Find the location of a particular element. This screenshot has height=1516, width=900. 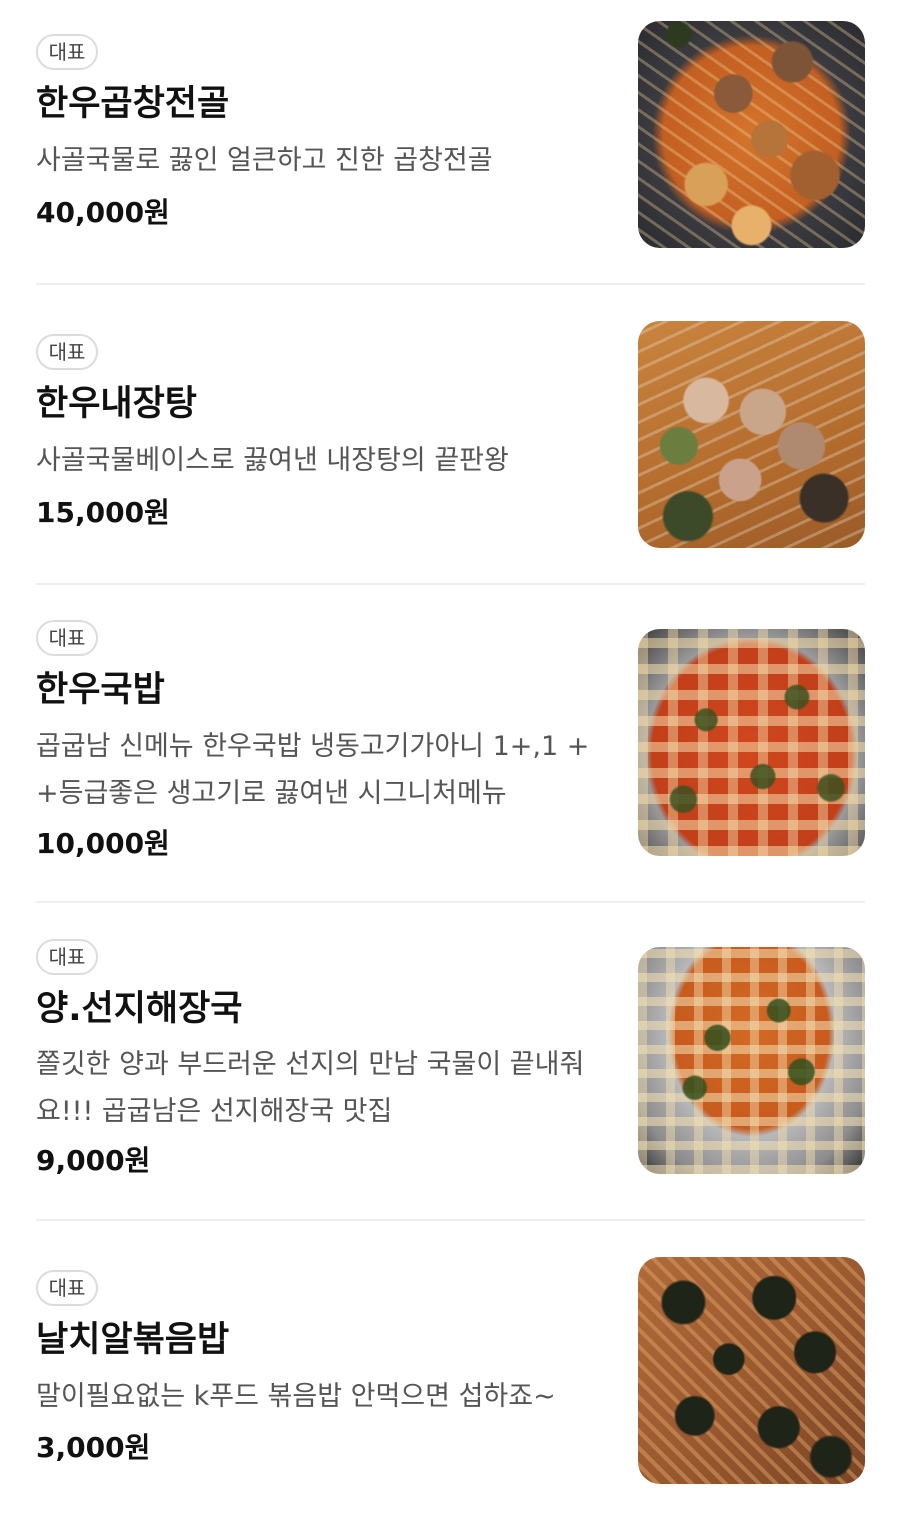

menu-item-name: 한우국밥 is located at coordinates (100, 690).